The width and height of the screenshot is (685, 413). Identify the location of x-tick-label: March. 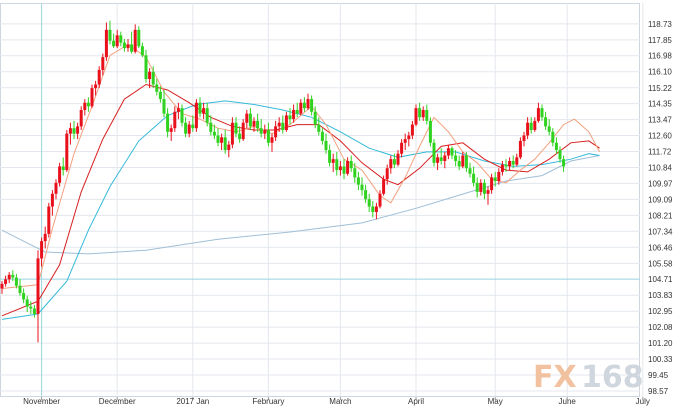
(340, 401).